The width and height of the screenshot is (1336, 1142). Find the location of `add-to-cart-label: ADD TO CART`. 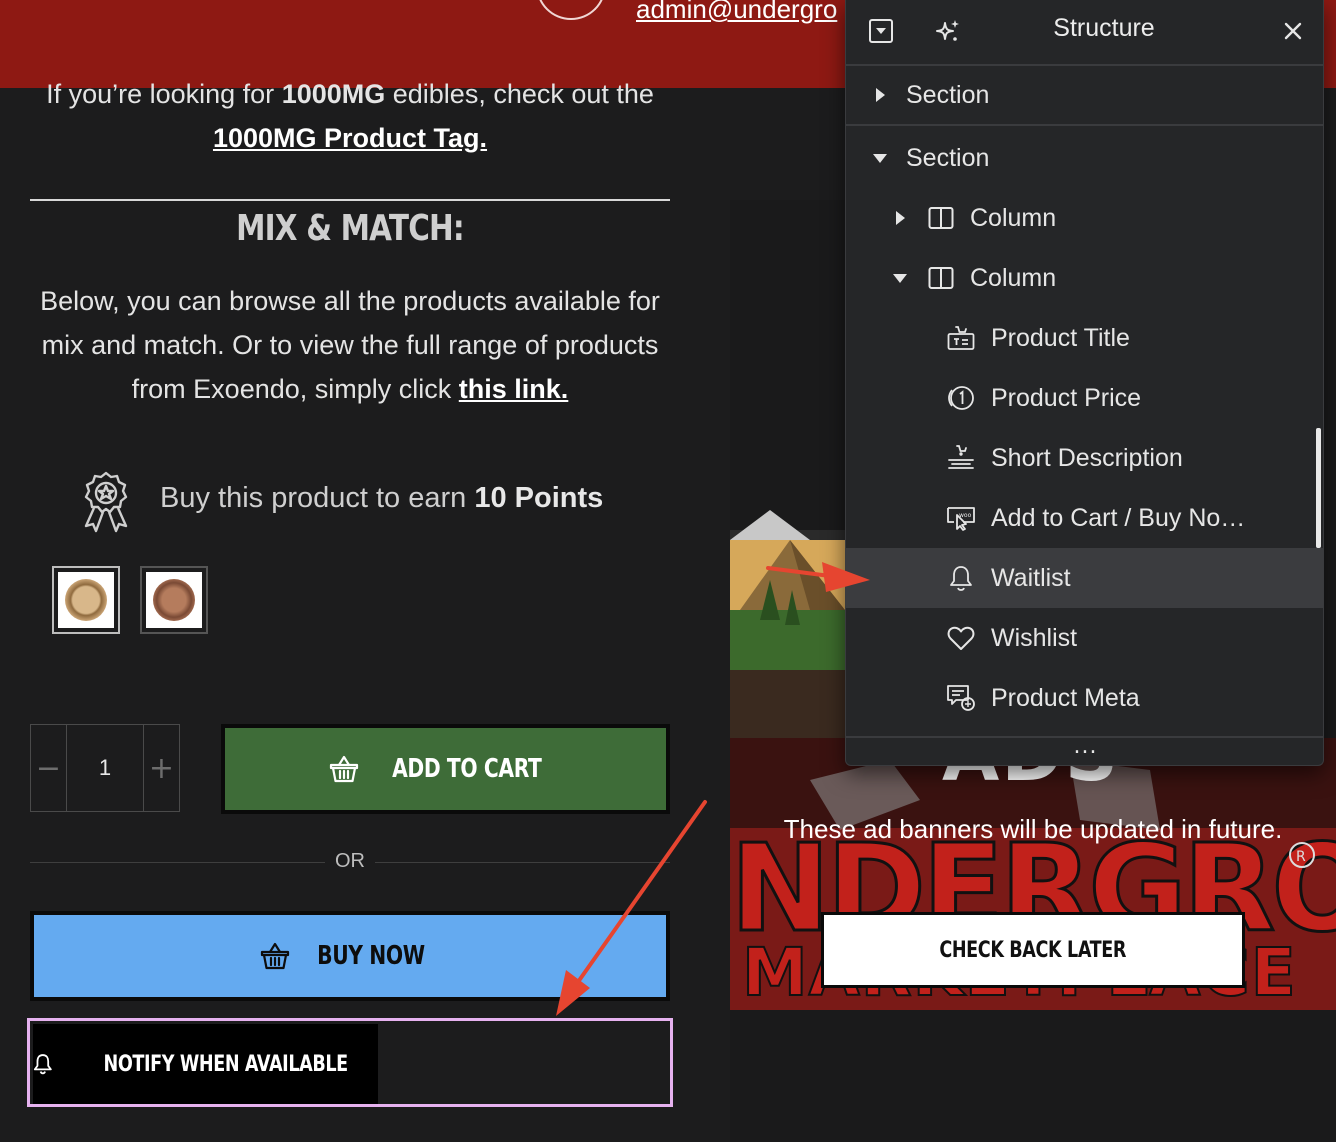

add-to-cart-label: ADD TO CART is located at coordinates (466, 769).